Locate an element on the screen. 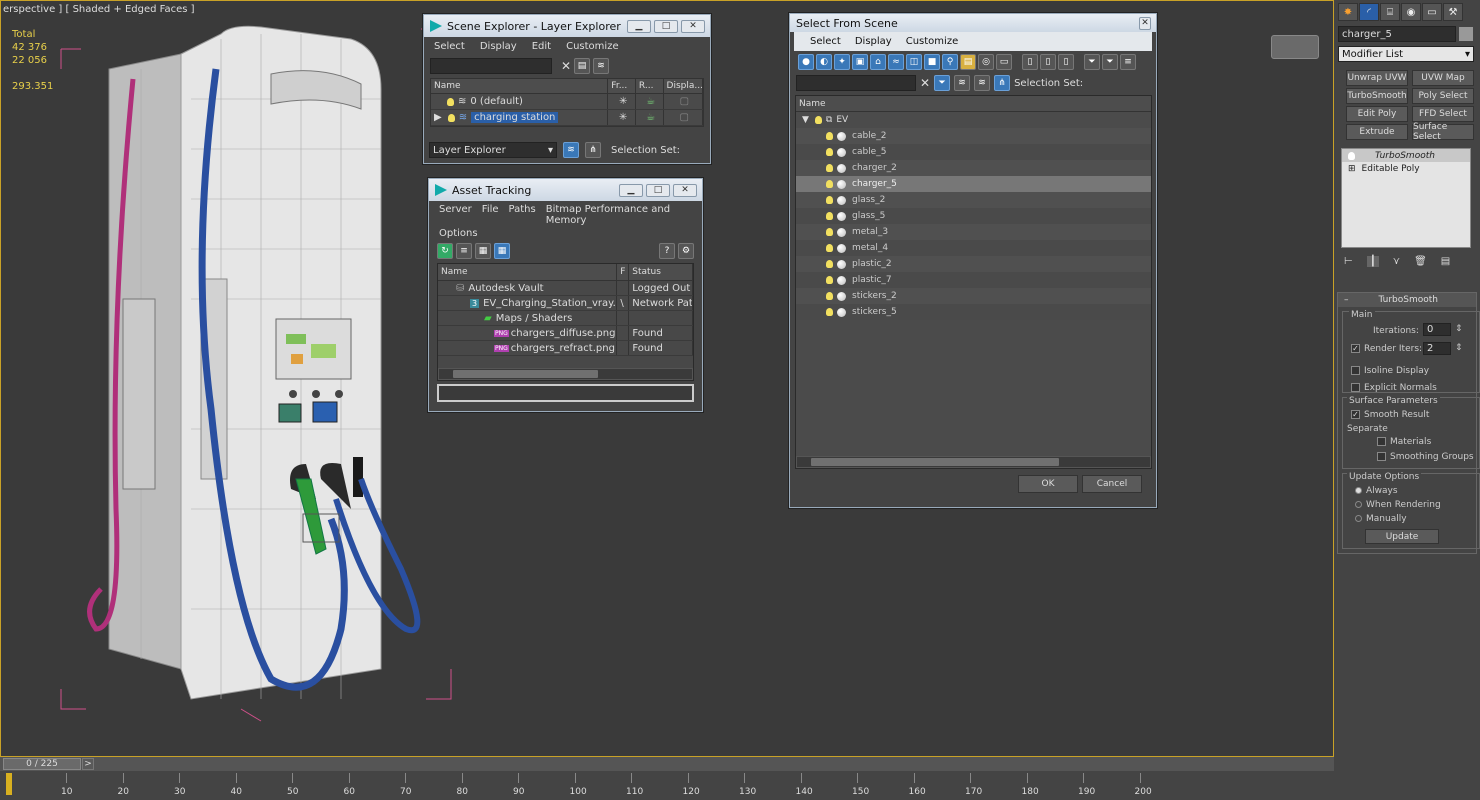  layers-icon: ≋ is located at coordinates (982, 83).